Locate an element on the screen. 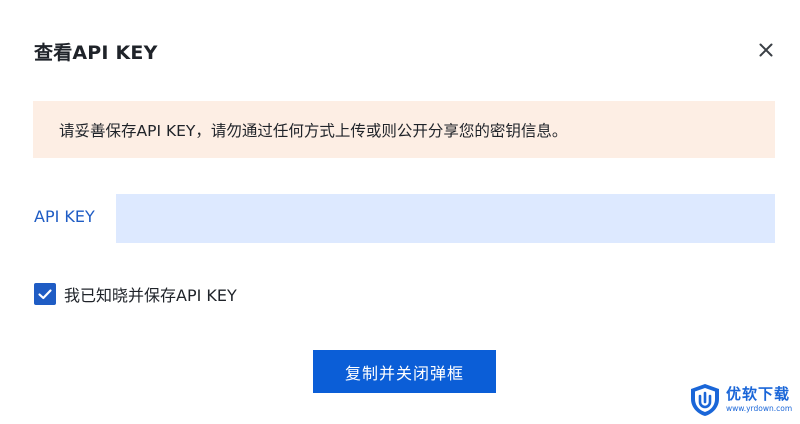 Image resolution: width=800 pixels, height=424 pixels. acknowledge-checkbox is located at coordinates (45, 294).